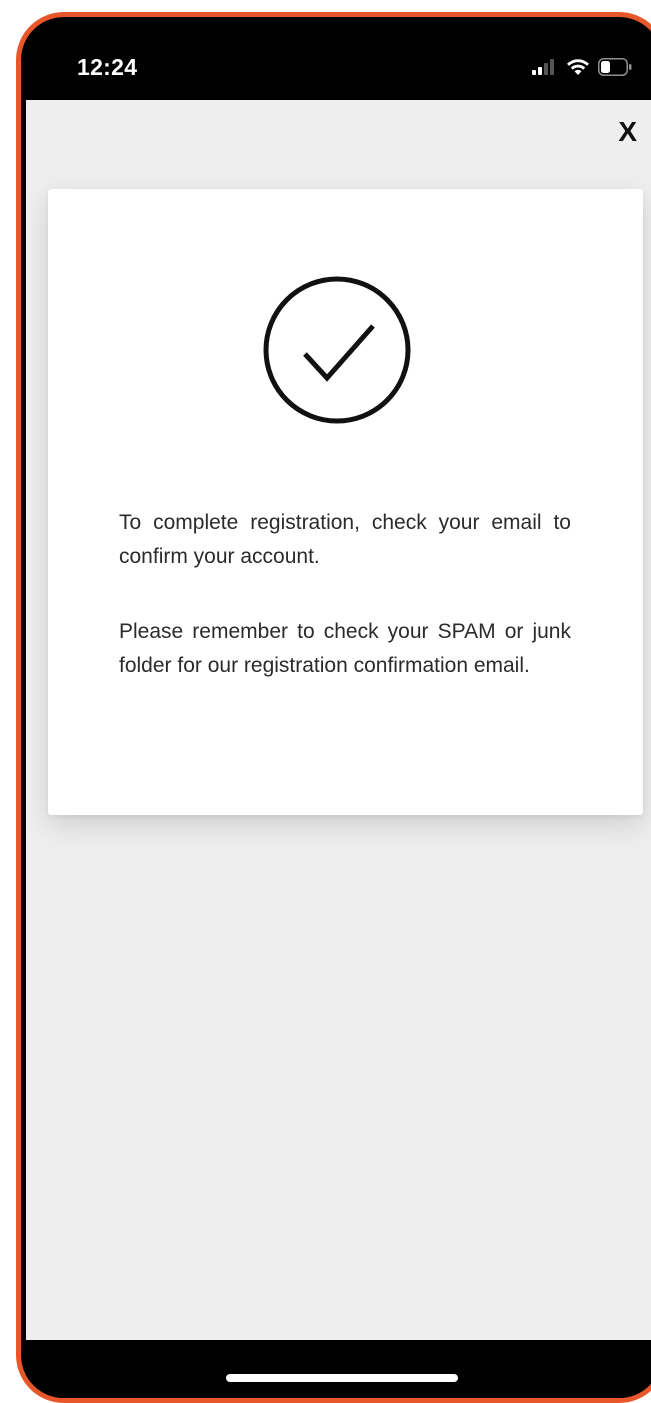 The image size is (651, 1403). I want to click on battery-icon, so click(615, 67).